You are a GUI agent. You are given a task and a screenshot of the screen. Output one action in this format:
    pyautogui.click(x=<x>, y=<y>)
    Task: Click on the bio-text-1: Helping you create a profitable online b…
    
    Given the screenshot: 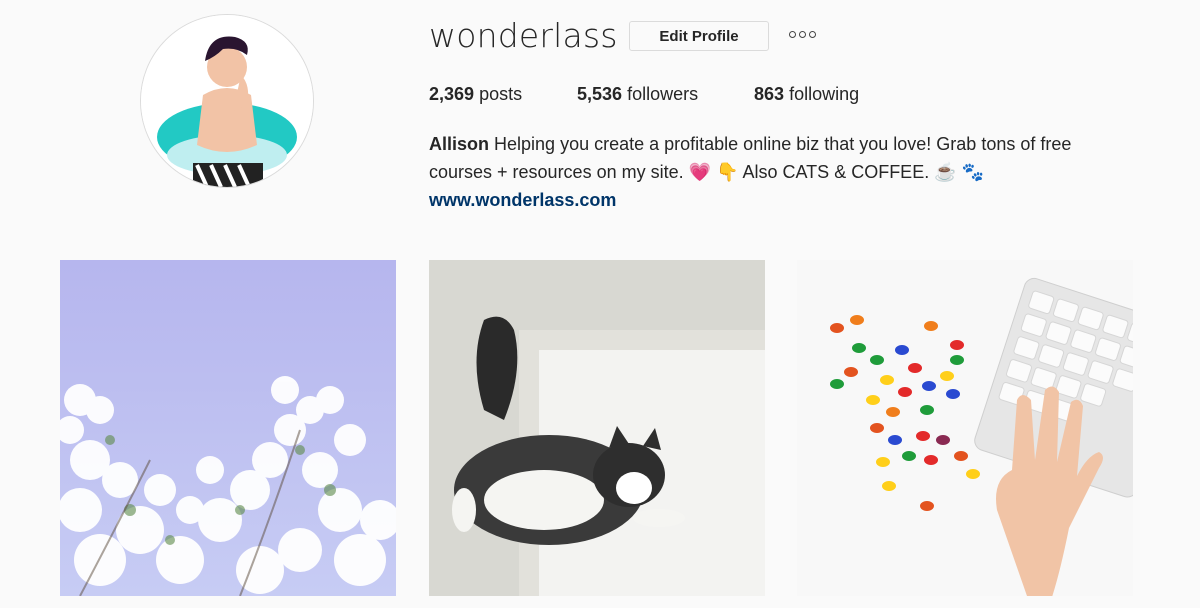 What is the action you would take?
    pyautogui.click(x=783, y=144)
    